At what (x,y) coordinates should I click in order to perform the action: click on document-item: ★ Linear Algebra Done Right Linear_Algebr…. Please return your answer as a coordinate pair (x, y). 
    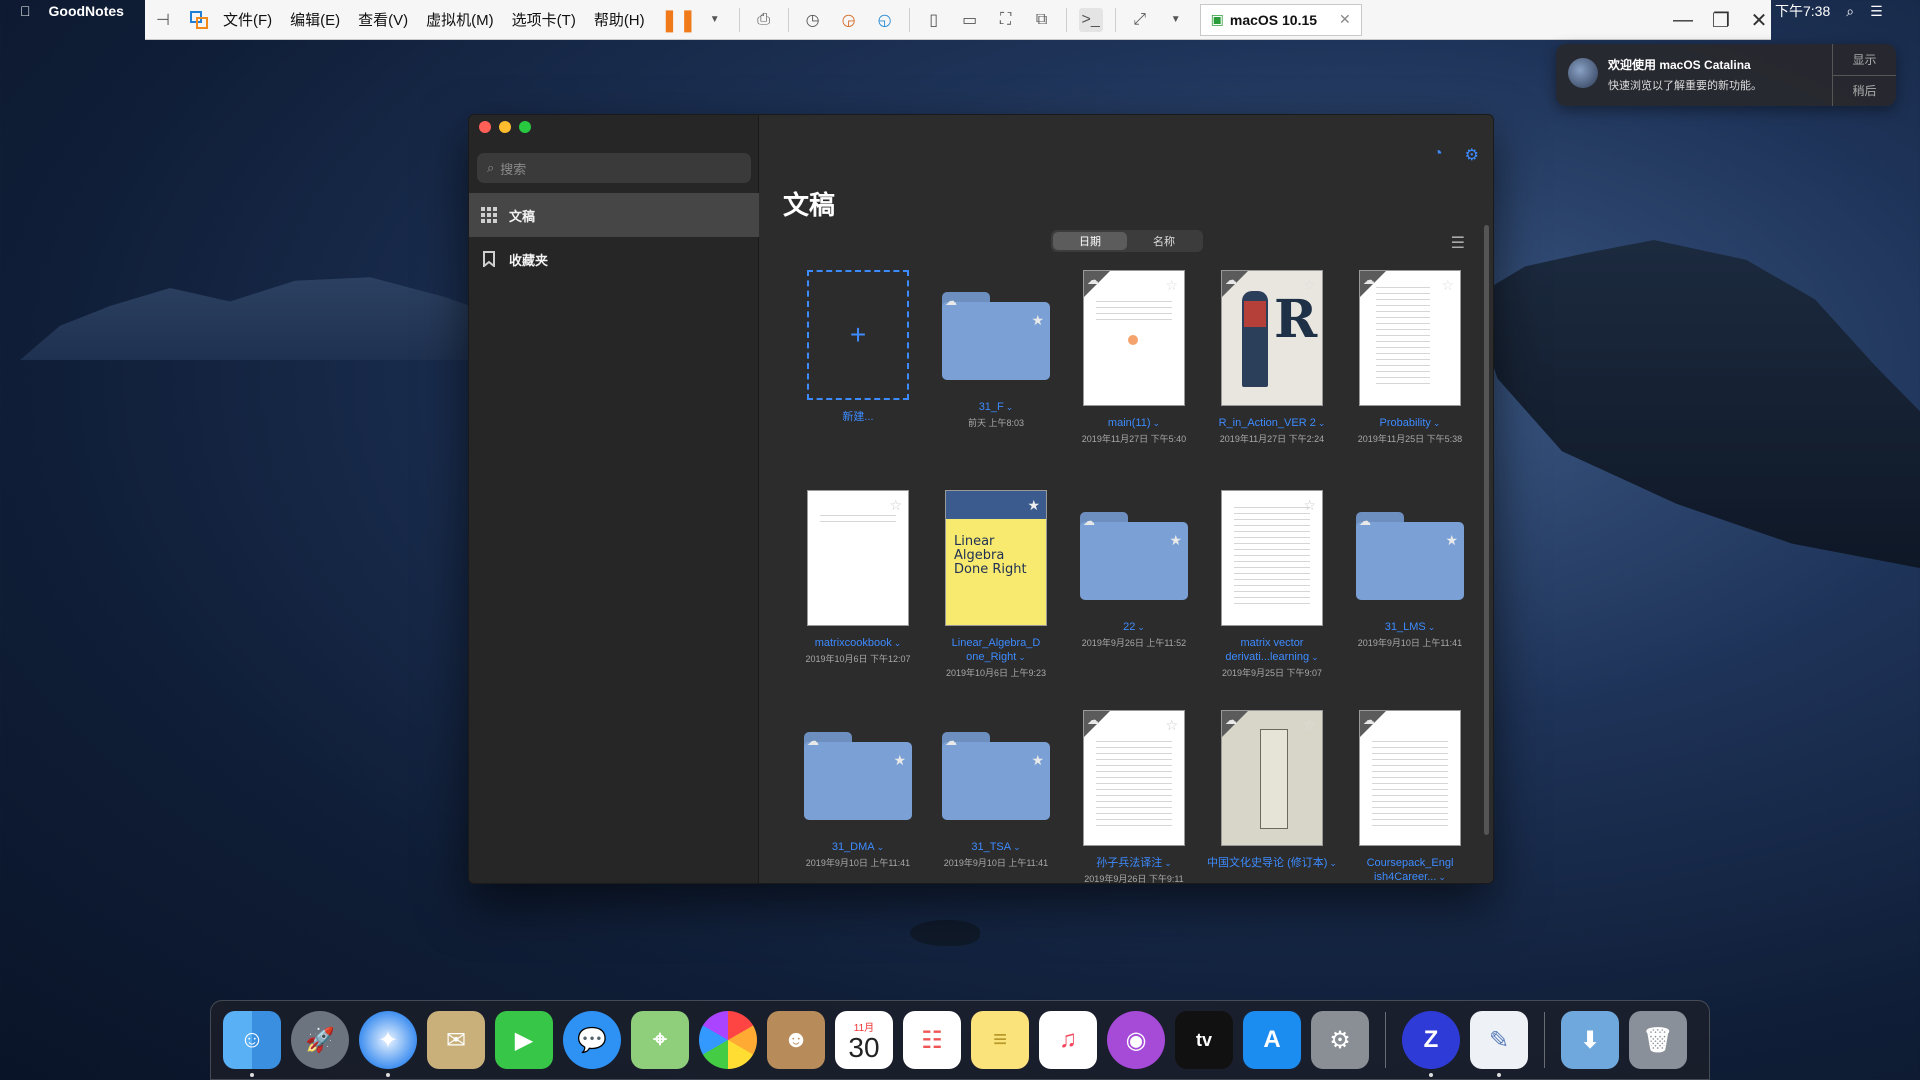
    Looking at the image, I should click on (996, 584).